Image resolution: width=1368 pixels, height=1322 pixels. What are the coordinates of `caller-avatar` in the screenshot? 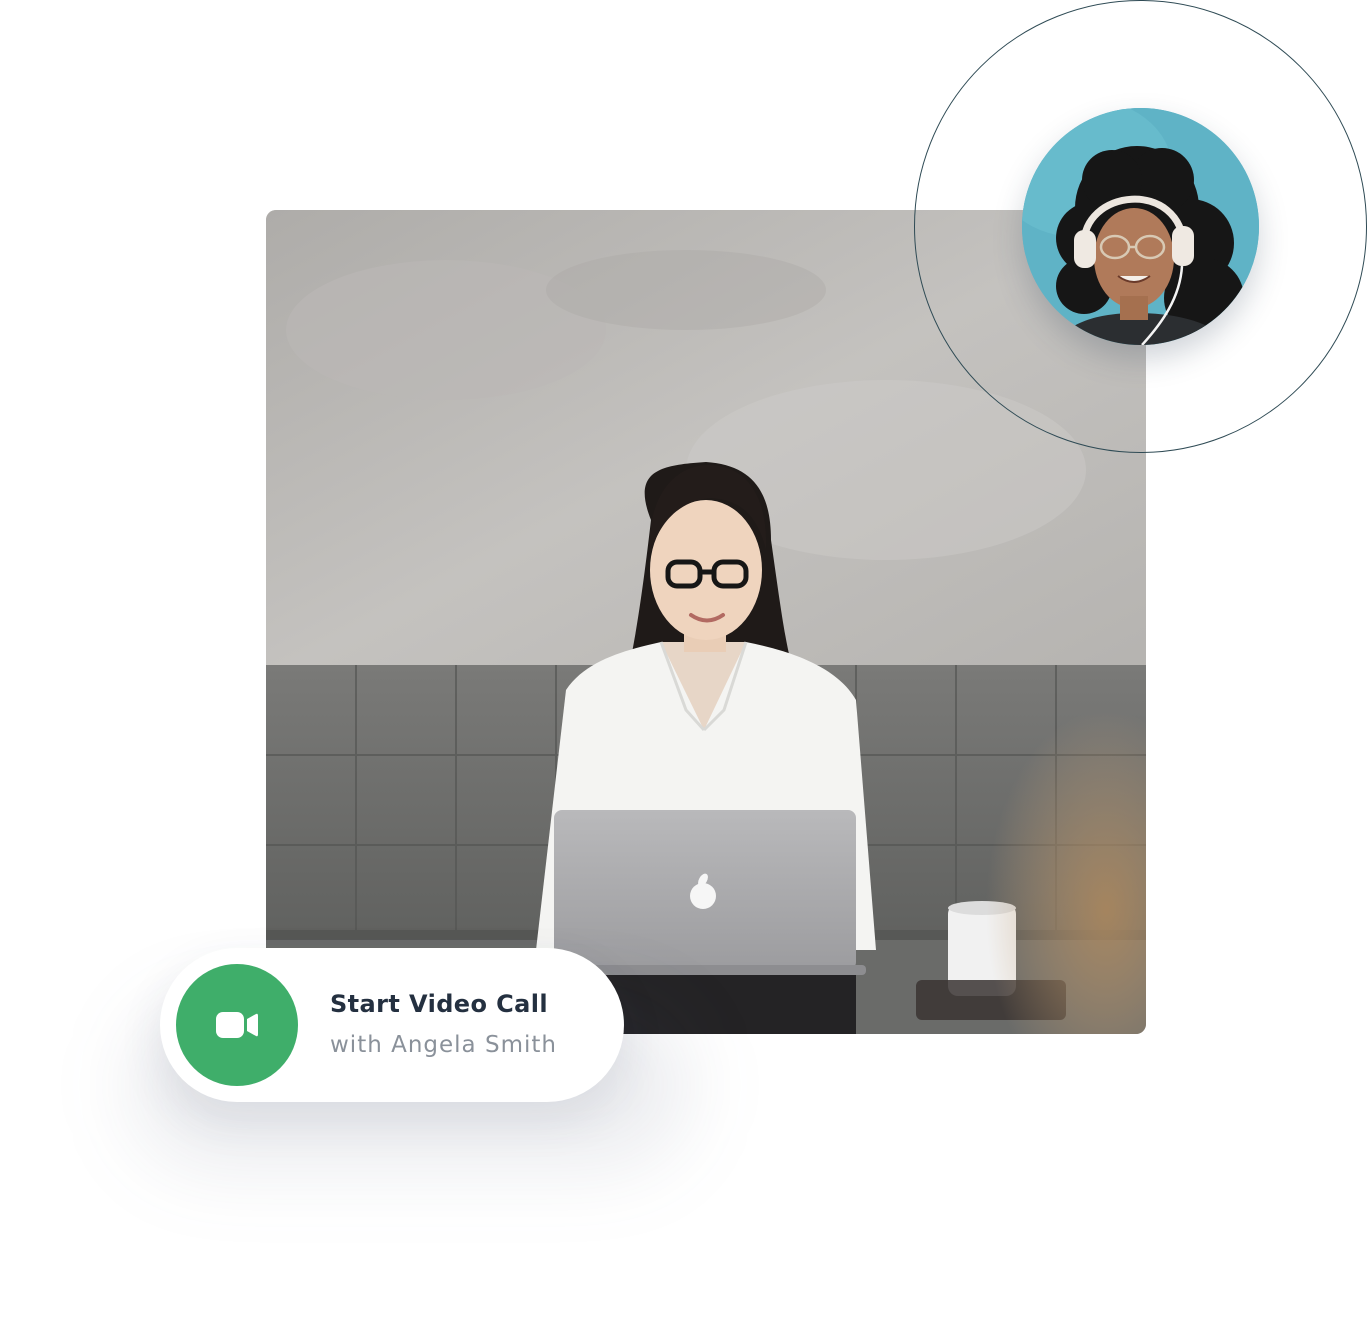 It's located at (1140, 226).